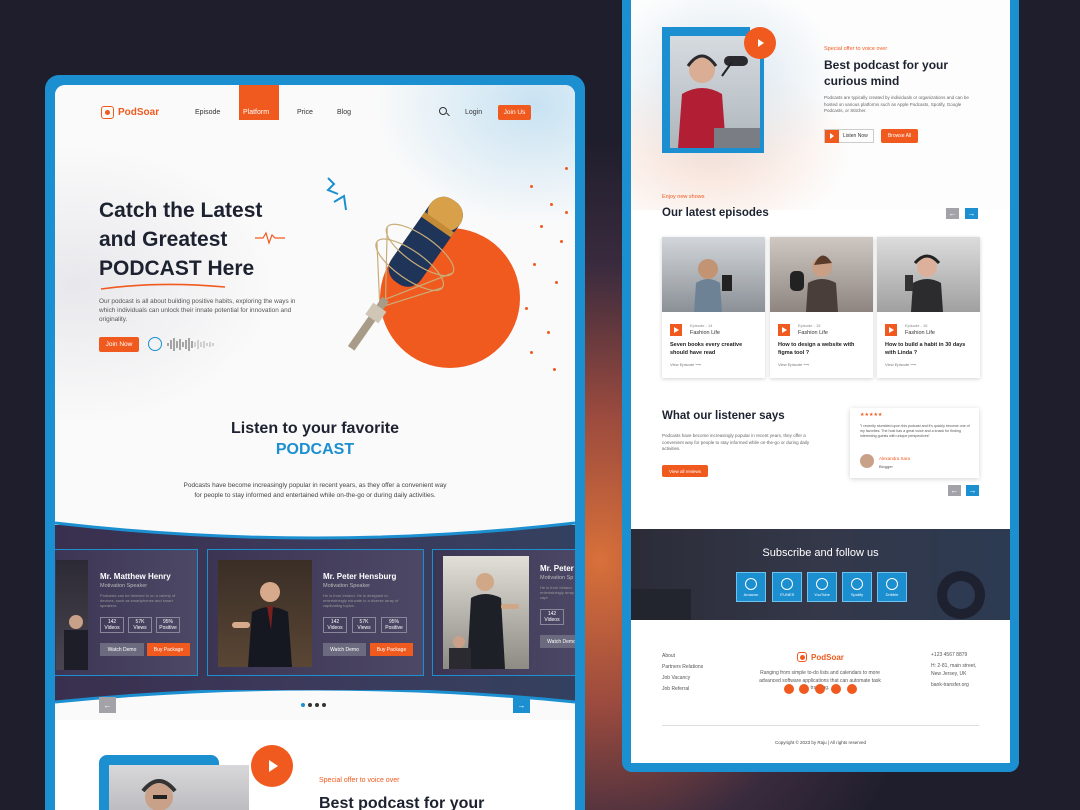 This screenshot has height=810, width=1080. I want to click on listen-now-button: Listen Now, so click(849, 136).